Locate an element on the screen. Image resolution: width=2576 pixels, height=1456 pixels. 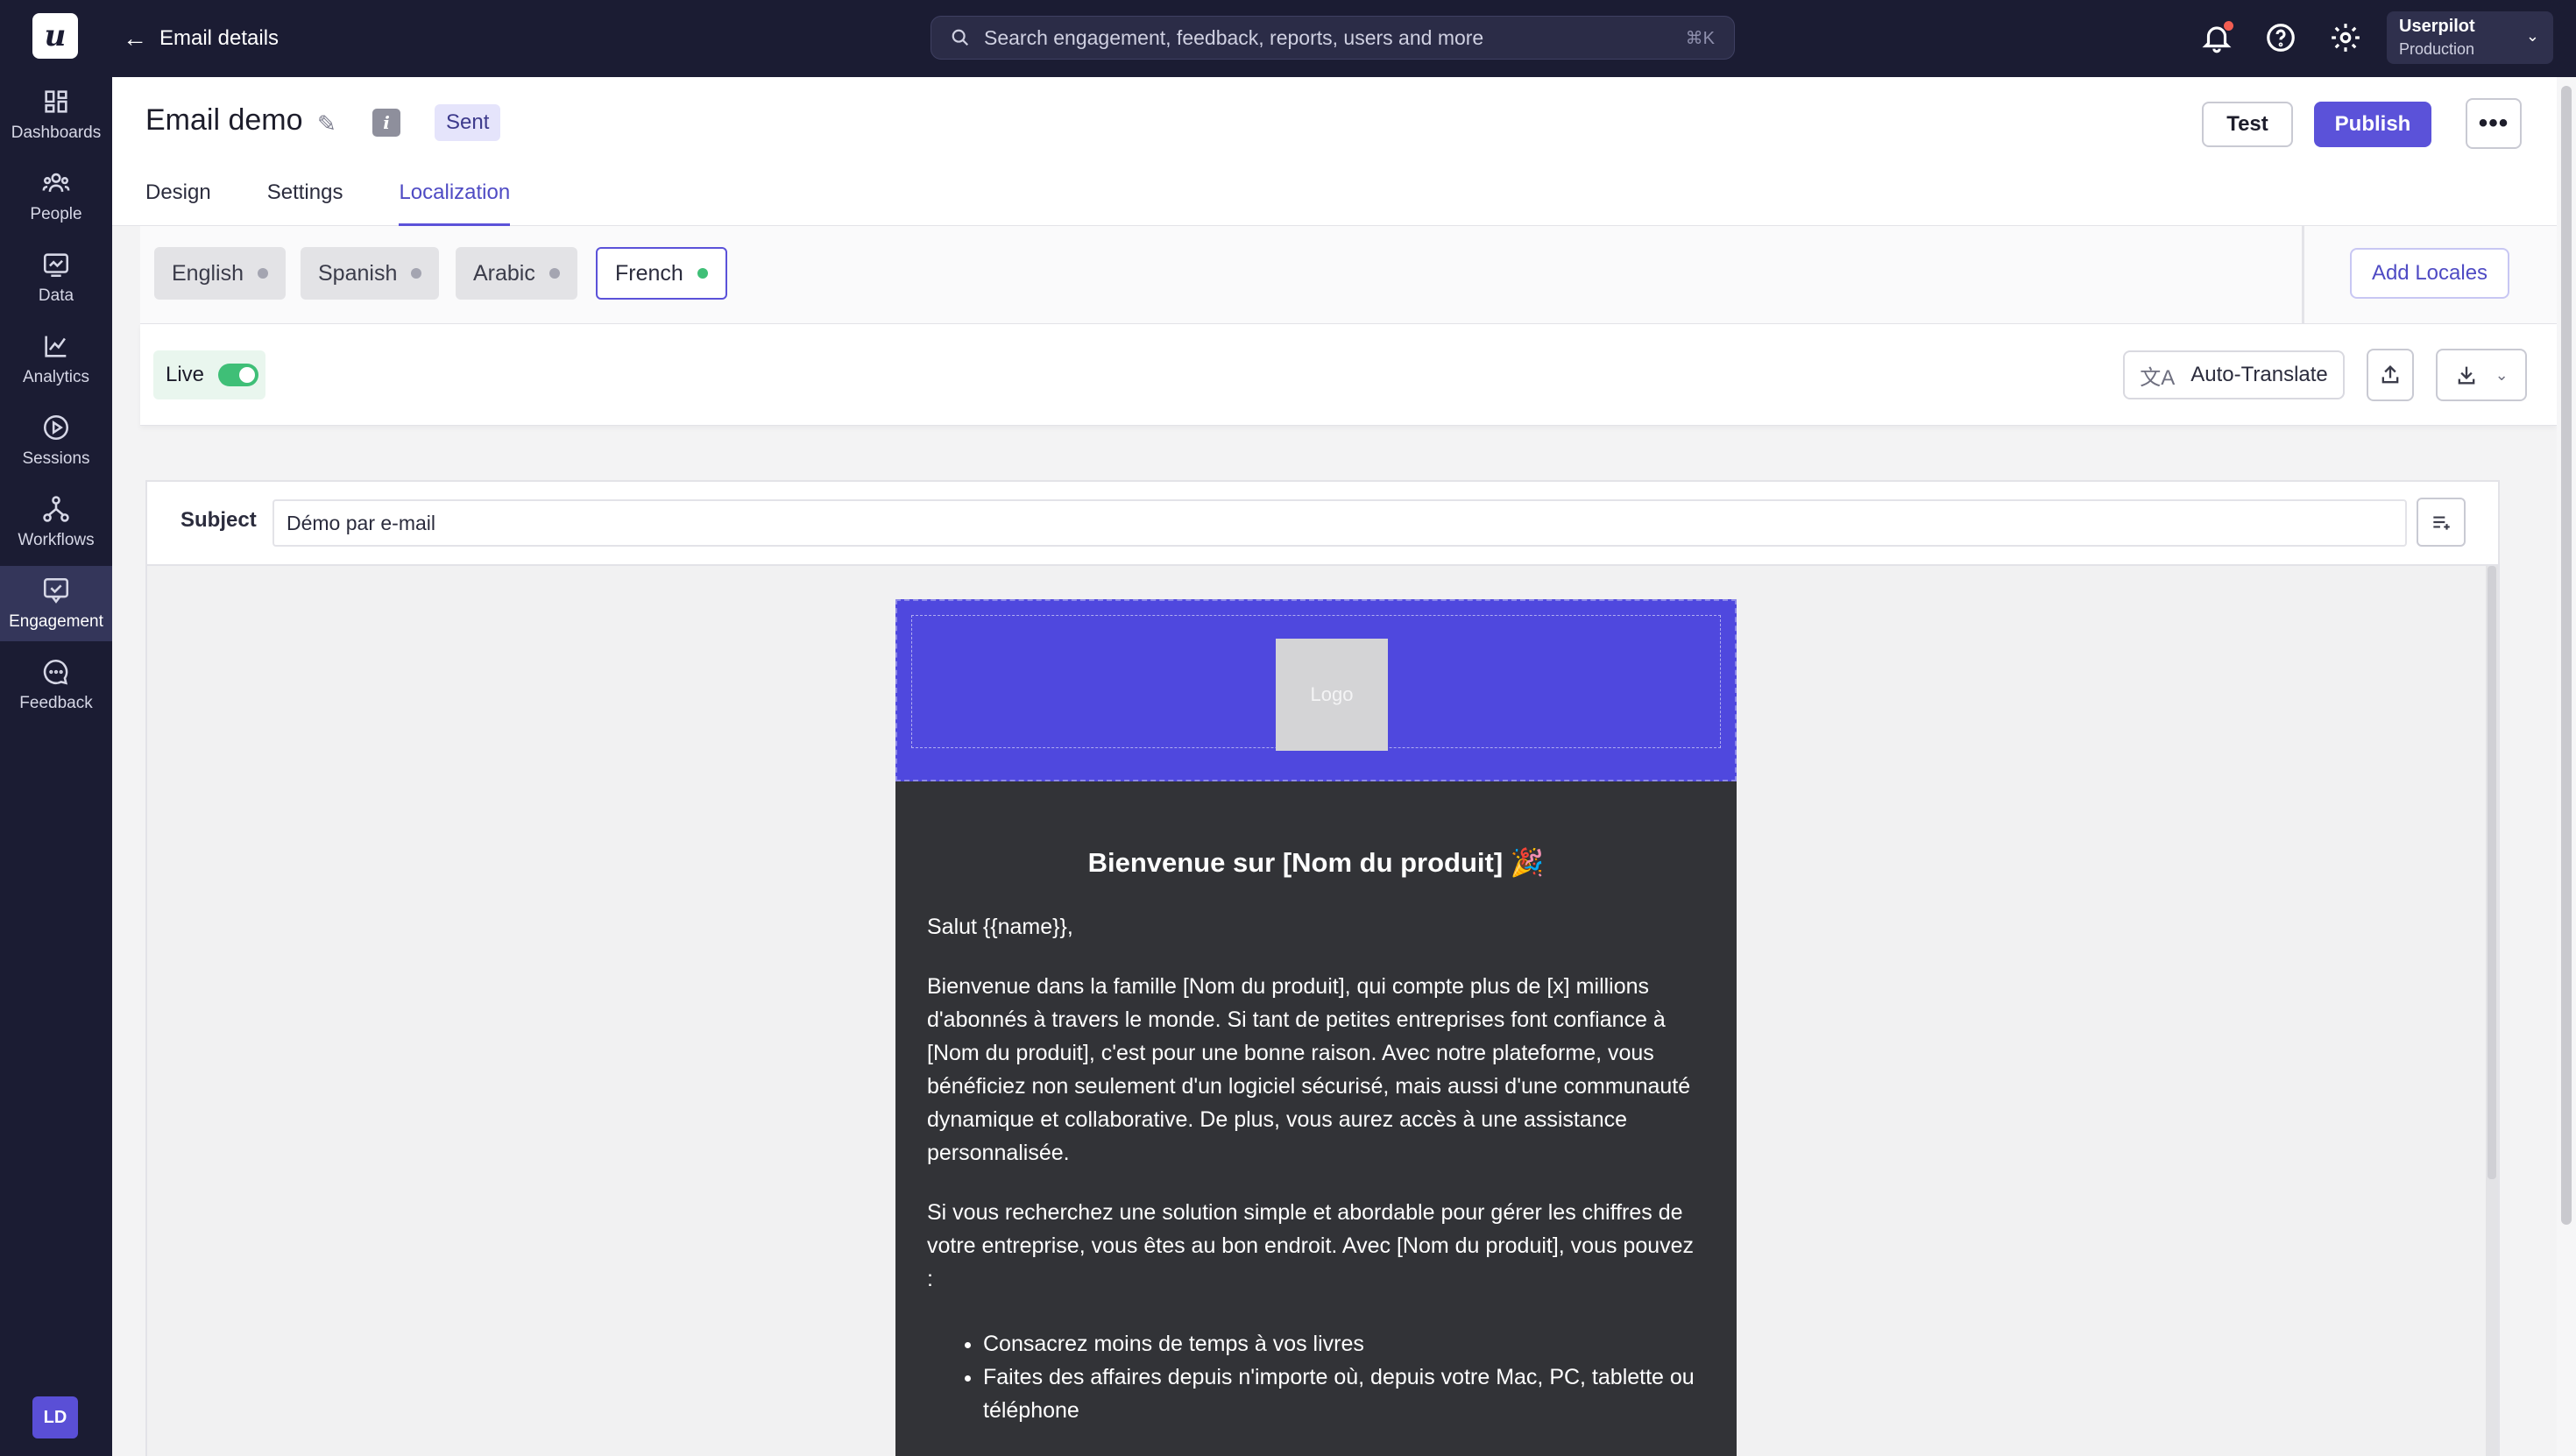
analytics-icon is located at coordinates (56, 346).